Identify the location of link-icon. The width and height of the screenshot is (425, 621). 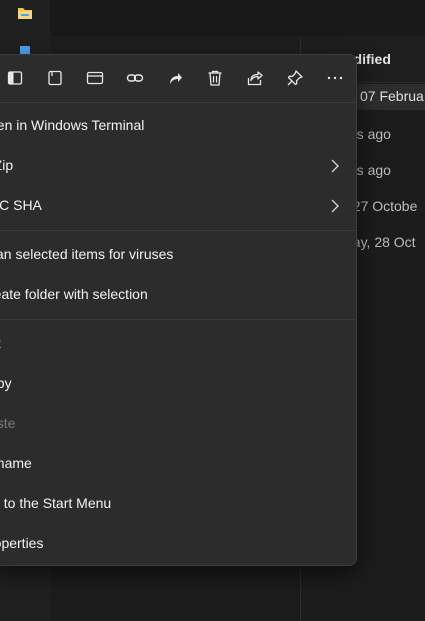
(135, 78).